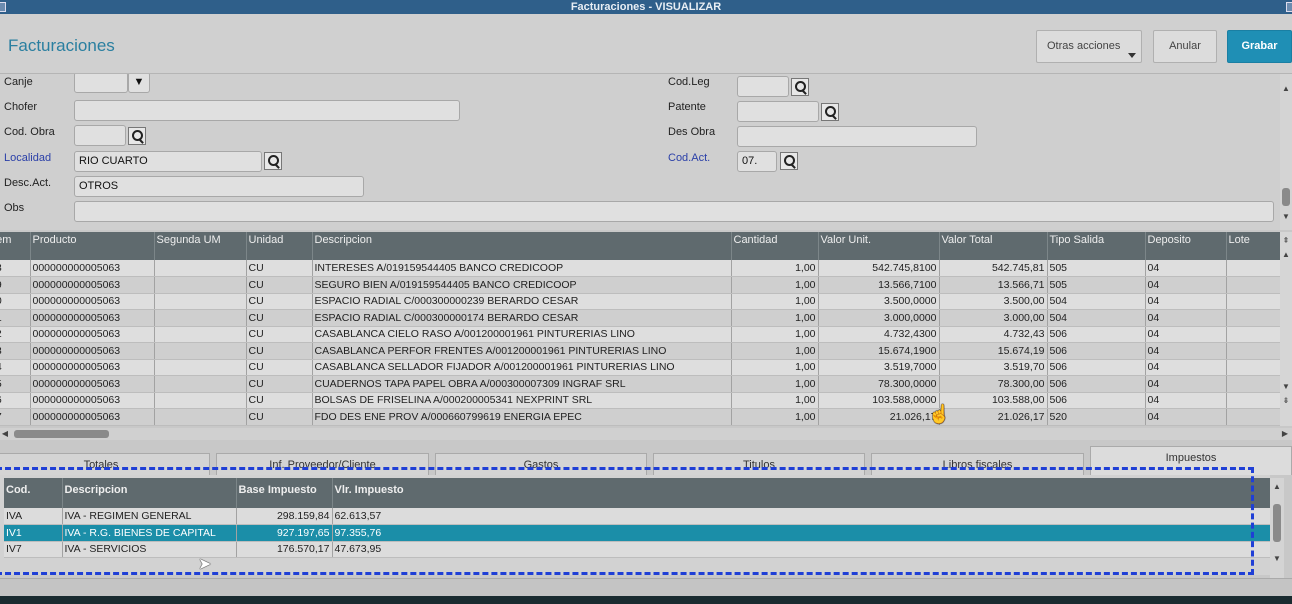 This screenshot has width=1292, height=604. What do you see at coordinates (1191, 460) in the screenshot?
I see `tab-impuestos: Impuestos` at bounding box center [1191, 460].